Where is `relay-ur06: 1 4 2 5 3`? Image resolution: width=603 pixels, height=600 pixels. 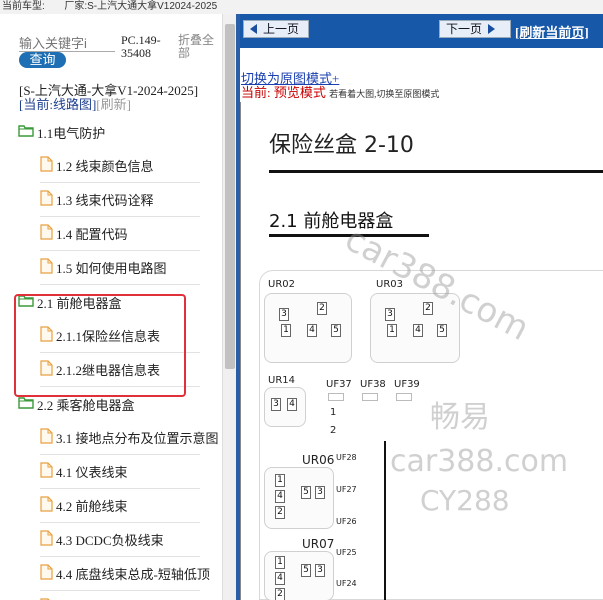
relay-ur06: 1 4 2 5 3 is located at coordinates (299, 498).